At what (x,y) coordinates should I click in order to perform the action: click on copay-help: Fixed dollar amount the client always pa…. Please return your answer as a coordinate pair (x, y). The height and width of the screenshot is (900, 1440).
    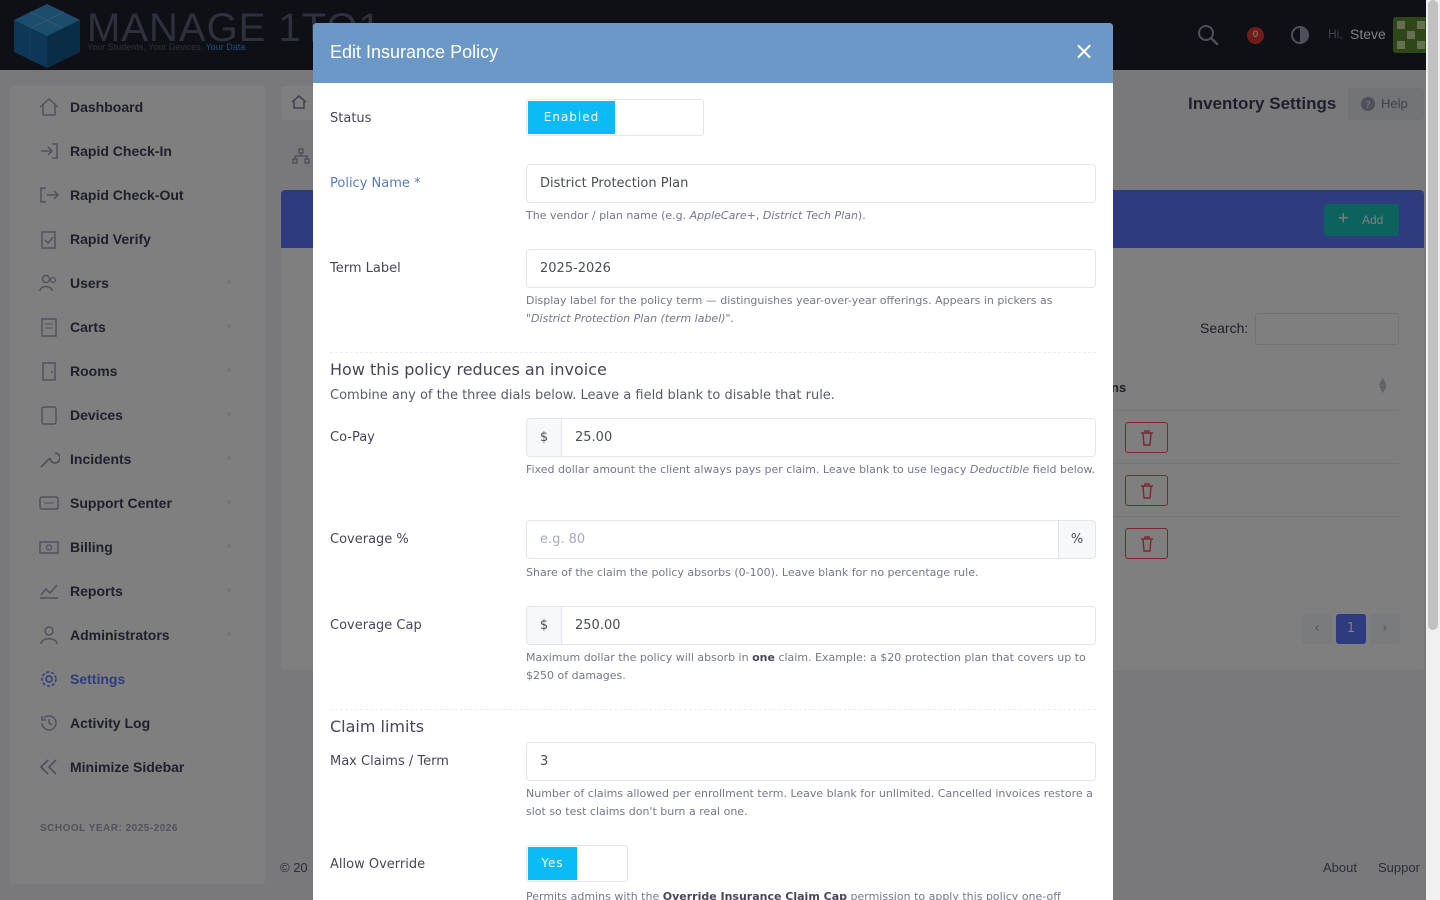
    Looking at the image, I should click on (811, 469).